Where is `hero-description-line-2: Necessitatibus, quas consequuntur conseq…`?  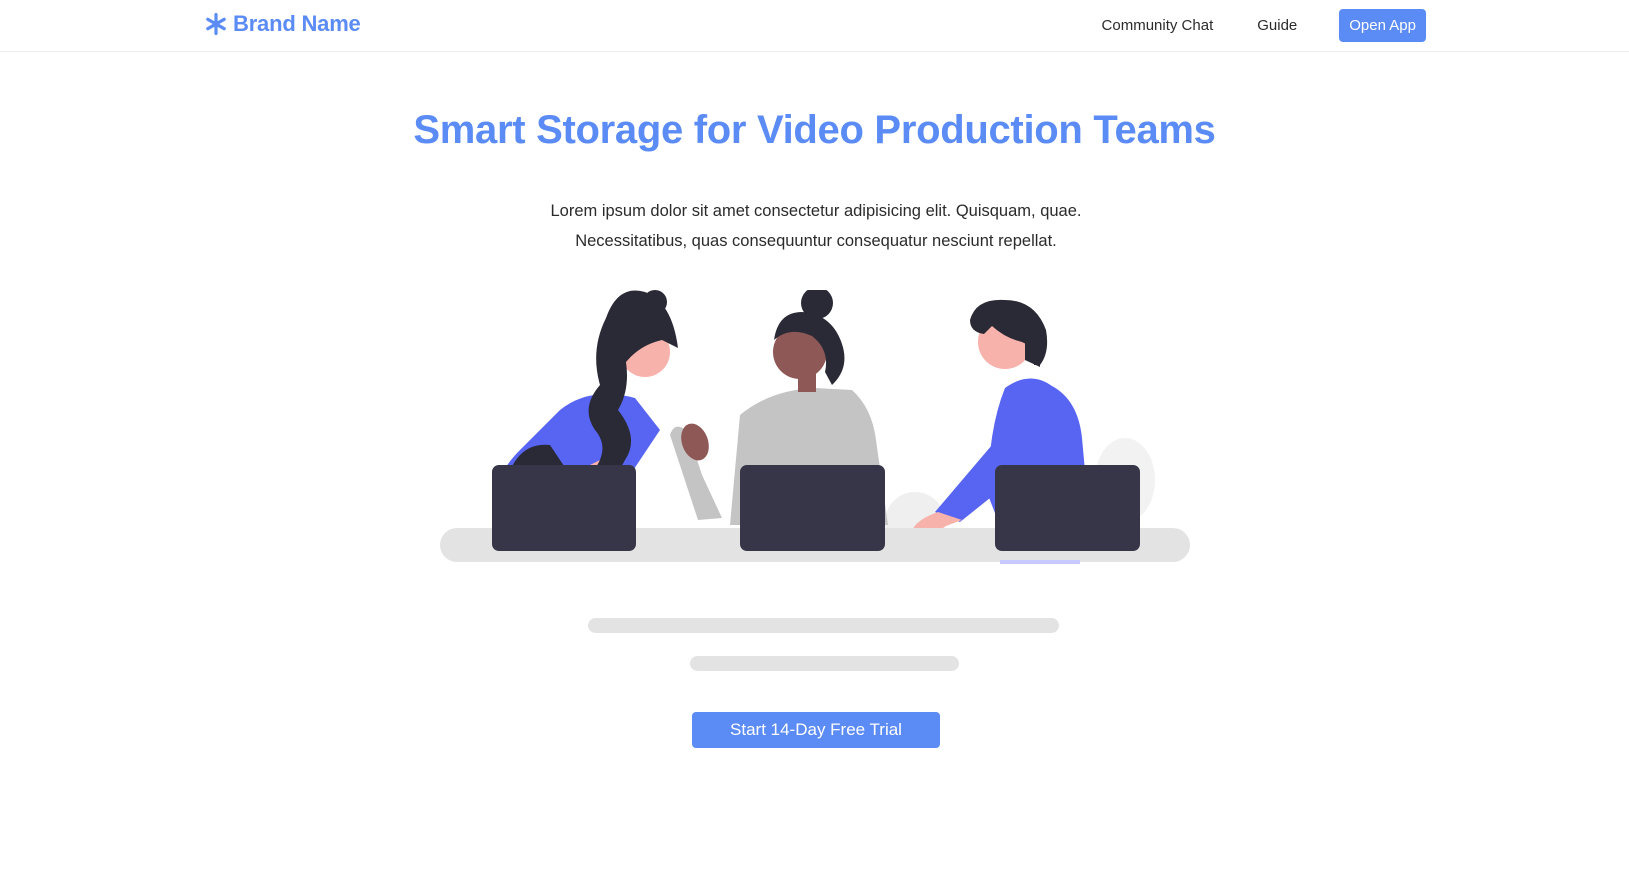
hero-description-line-2: Necessitatibus, quas consequuntur conseq… is located at coordinates (816, 241).